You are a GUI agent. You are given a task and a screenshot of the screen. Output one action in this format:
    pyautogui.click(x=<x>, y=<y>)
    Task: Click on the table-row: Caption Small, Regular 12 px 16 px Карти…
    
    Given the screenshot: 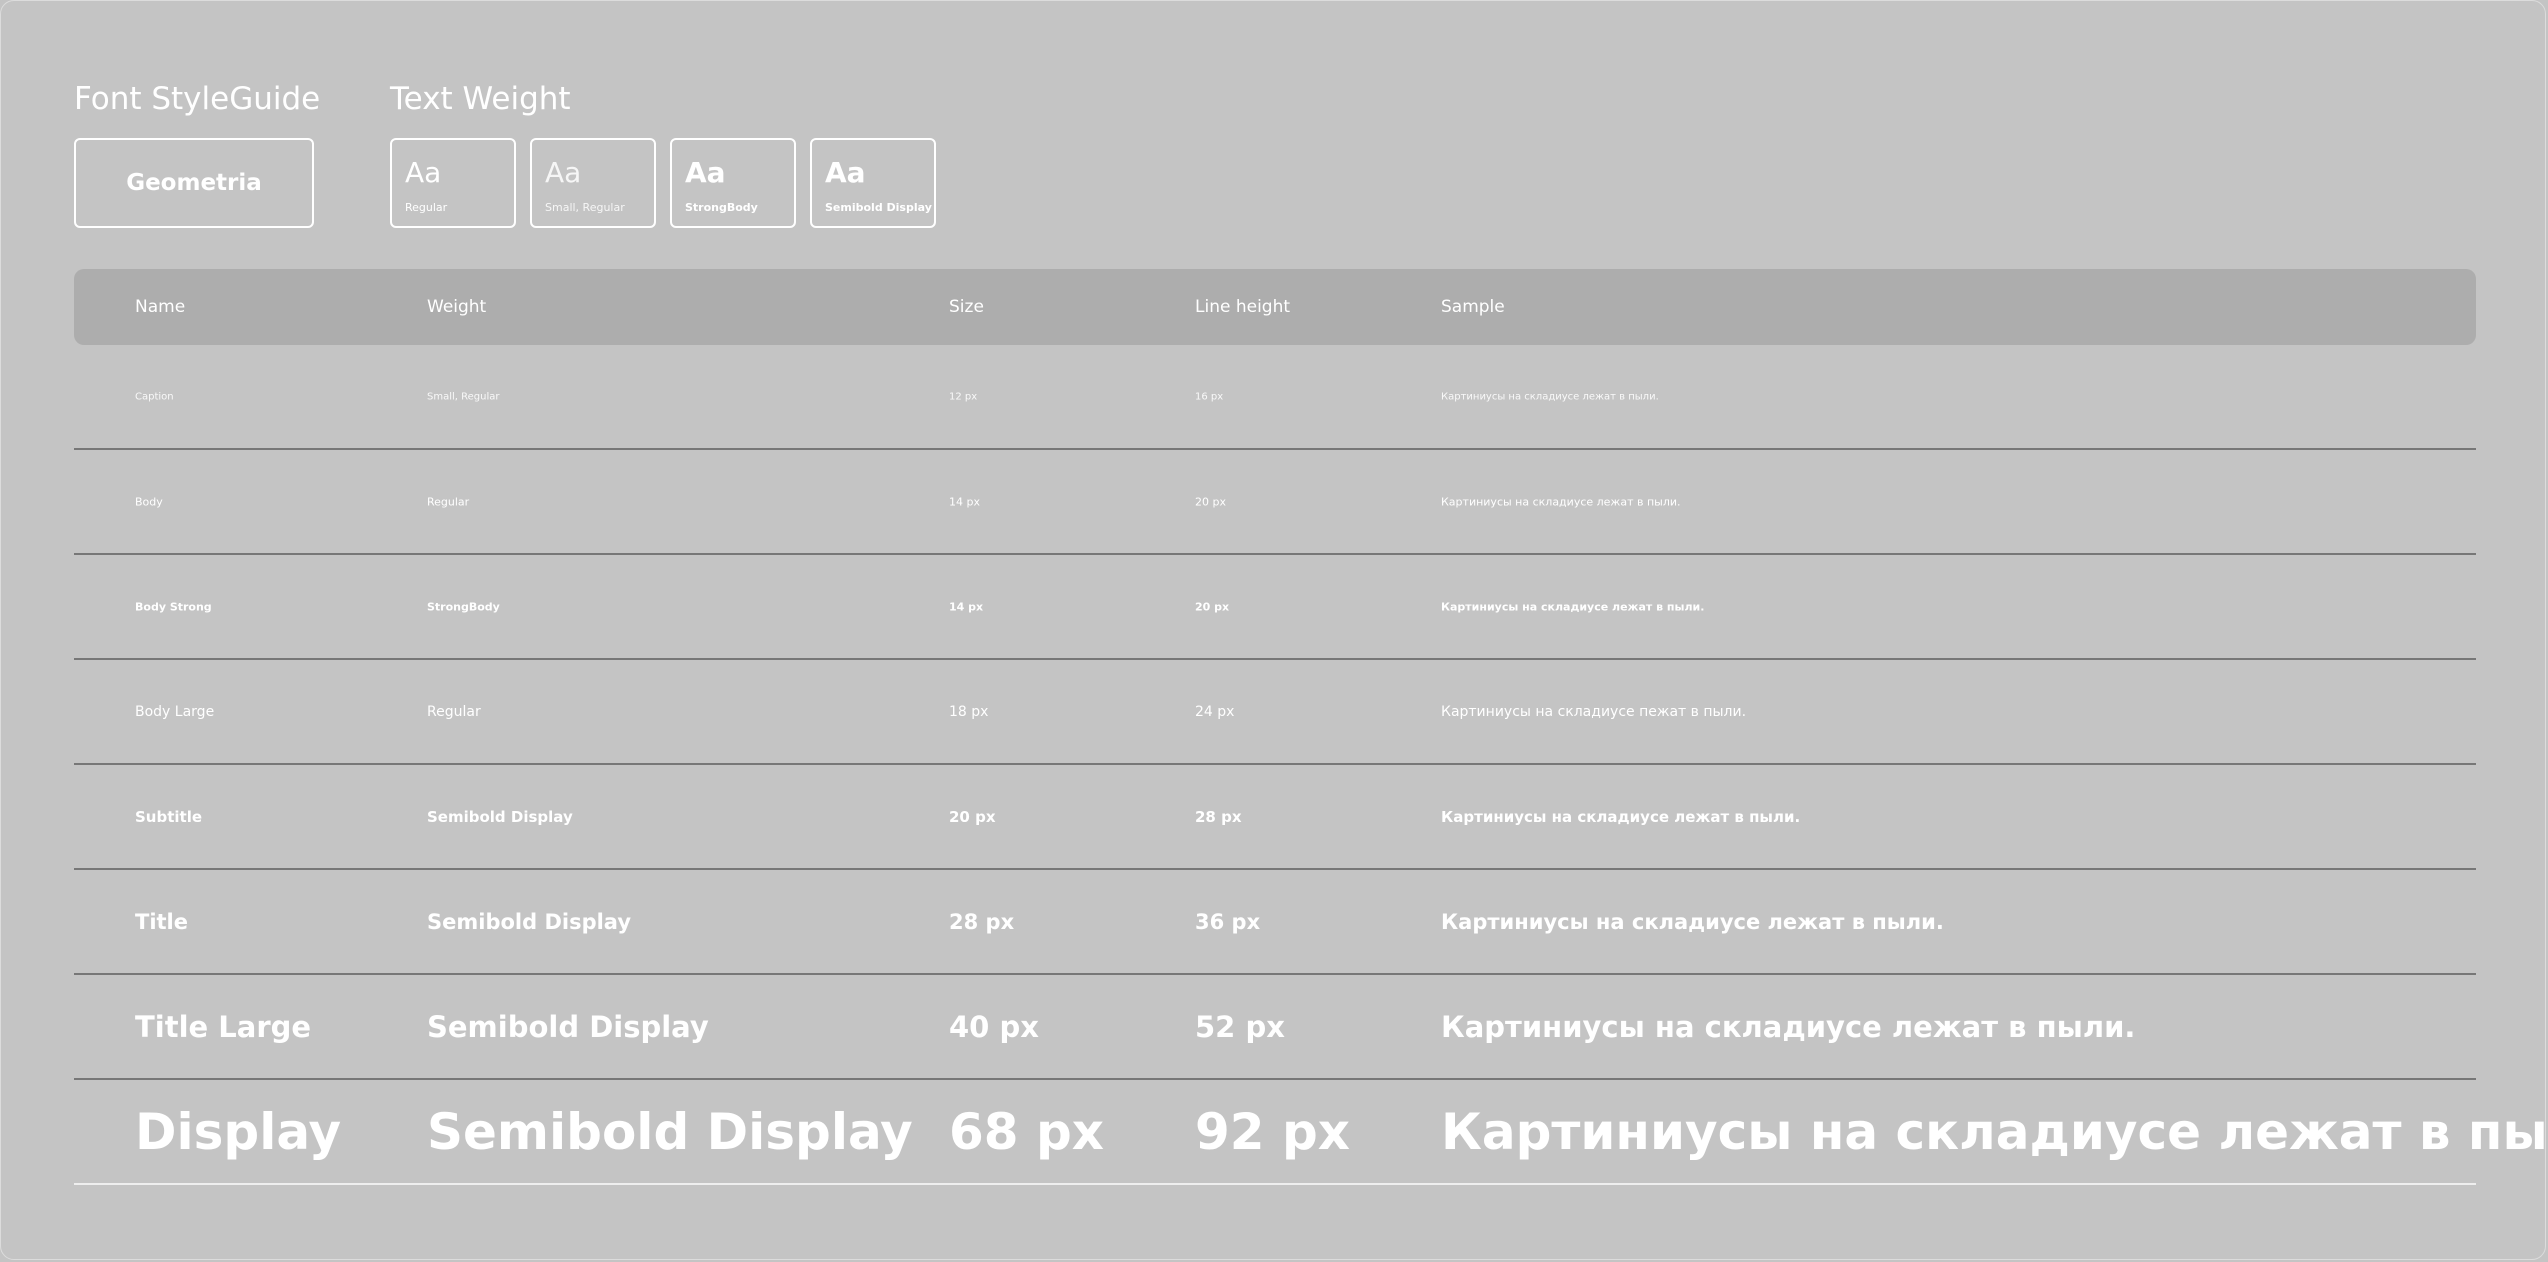 What is the action you would take?
    pyautogui.click(x=1275, y=397)
    